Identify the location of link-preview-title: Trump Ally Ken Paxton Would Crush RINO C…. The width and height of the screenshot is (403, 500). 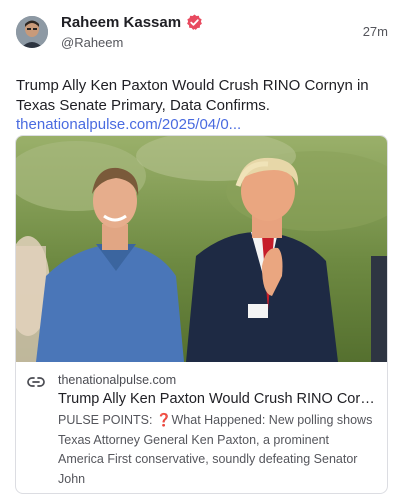
(217, 399).